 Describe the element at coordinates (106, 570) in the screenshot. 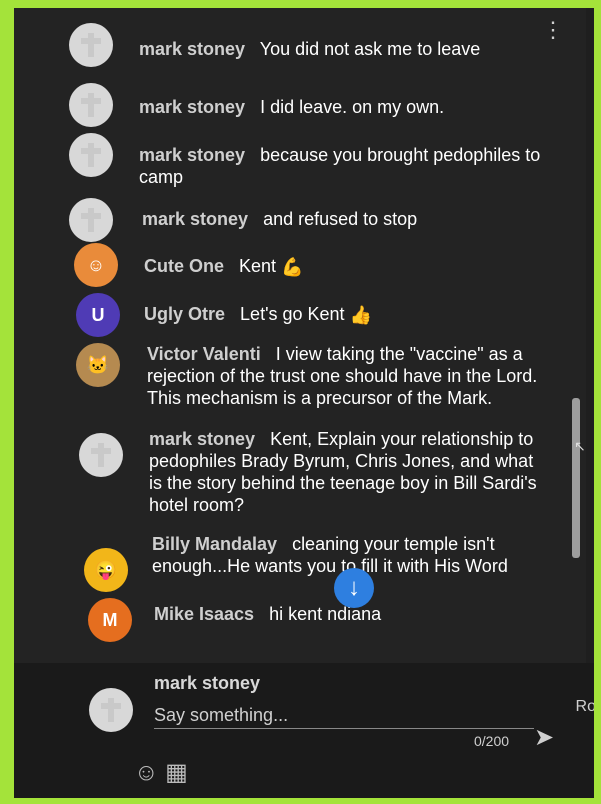

I see `avatar: 😜` at that location.